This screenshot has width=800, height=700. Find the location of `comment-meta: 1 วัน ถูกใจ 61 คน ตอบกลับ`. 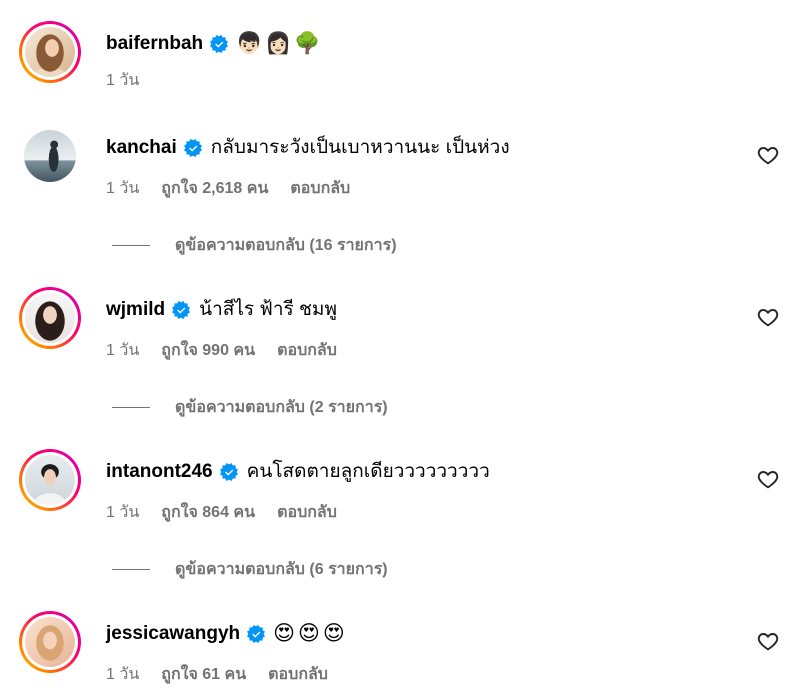

comment-meta: 1 วัน ถูกใจ 61 คน ตอบกลับ is located at coordinates (217, 674).